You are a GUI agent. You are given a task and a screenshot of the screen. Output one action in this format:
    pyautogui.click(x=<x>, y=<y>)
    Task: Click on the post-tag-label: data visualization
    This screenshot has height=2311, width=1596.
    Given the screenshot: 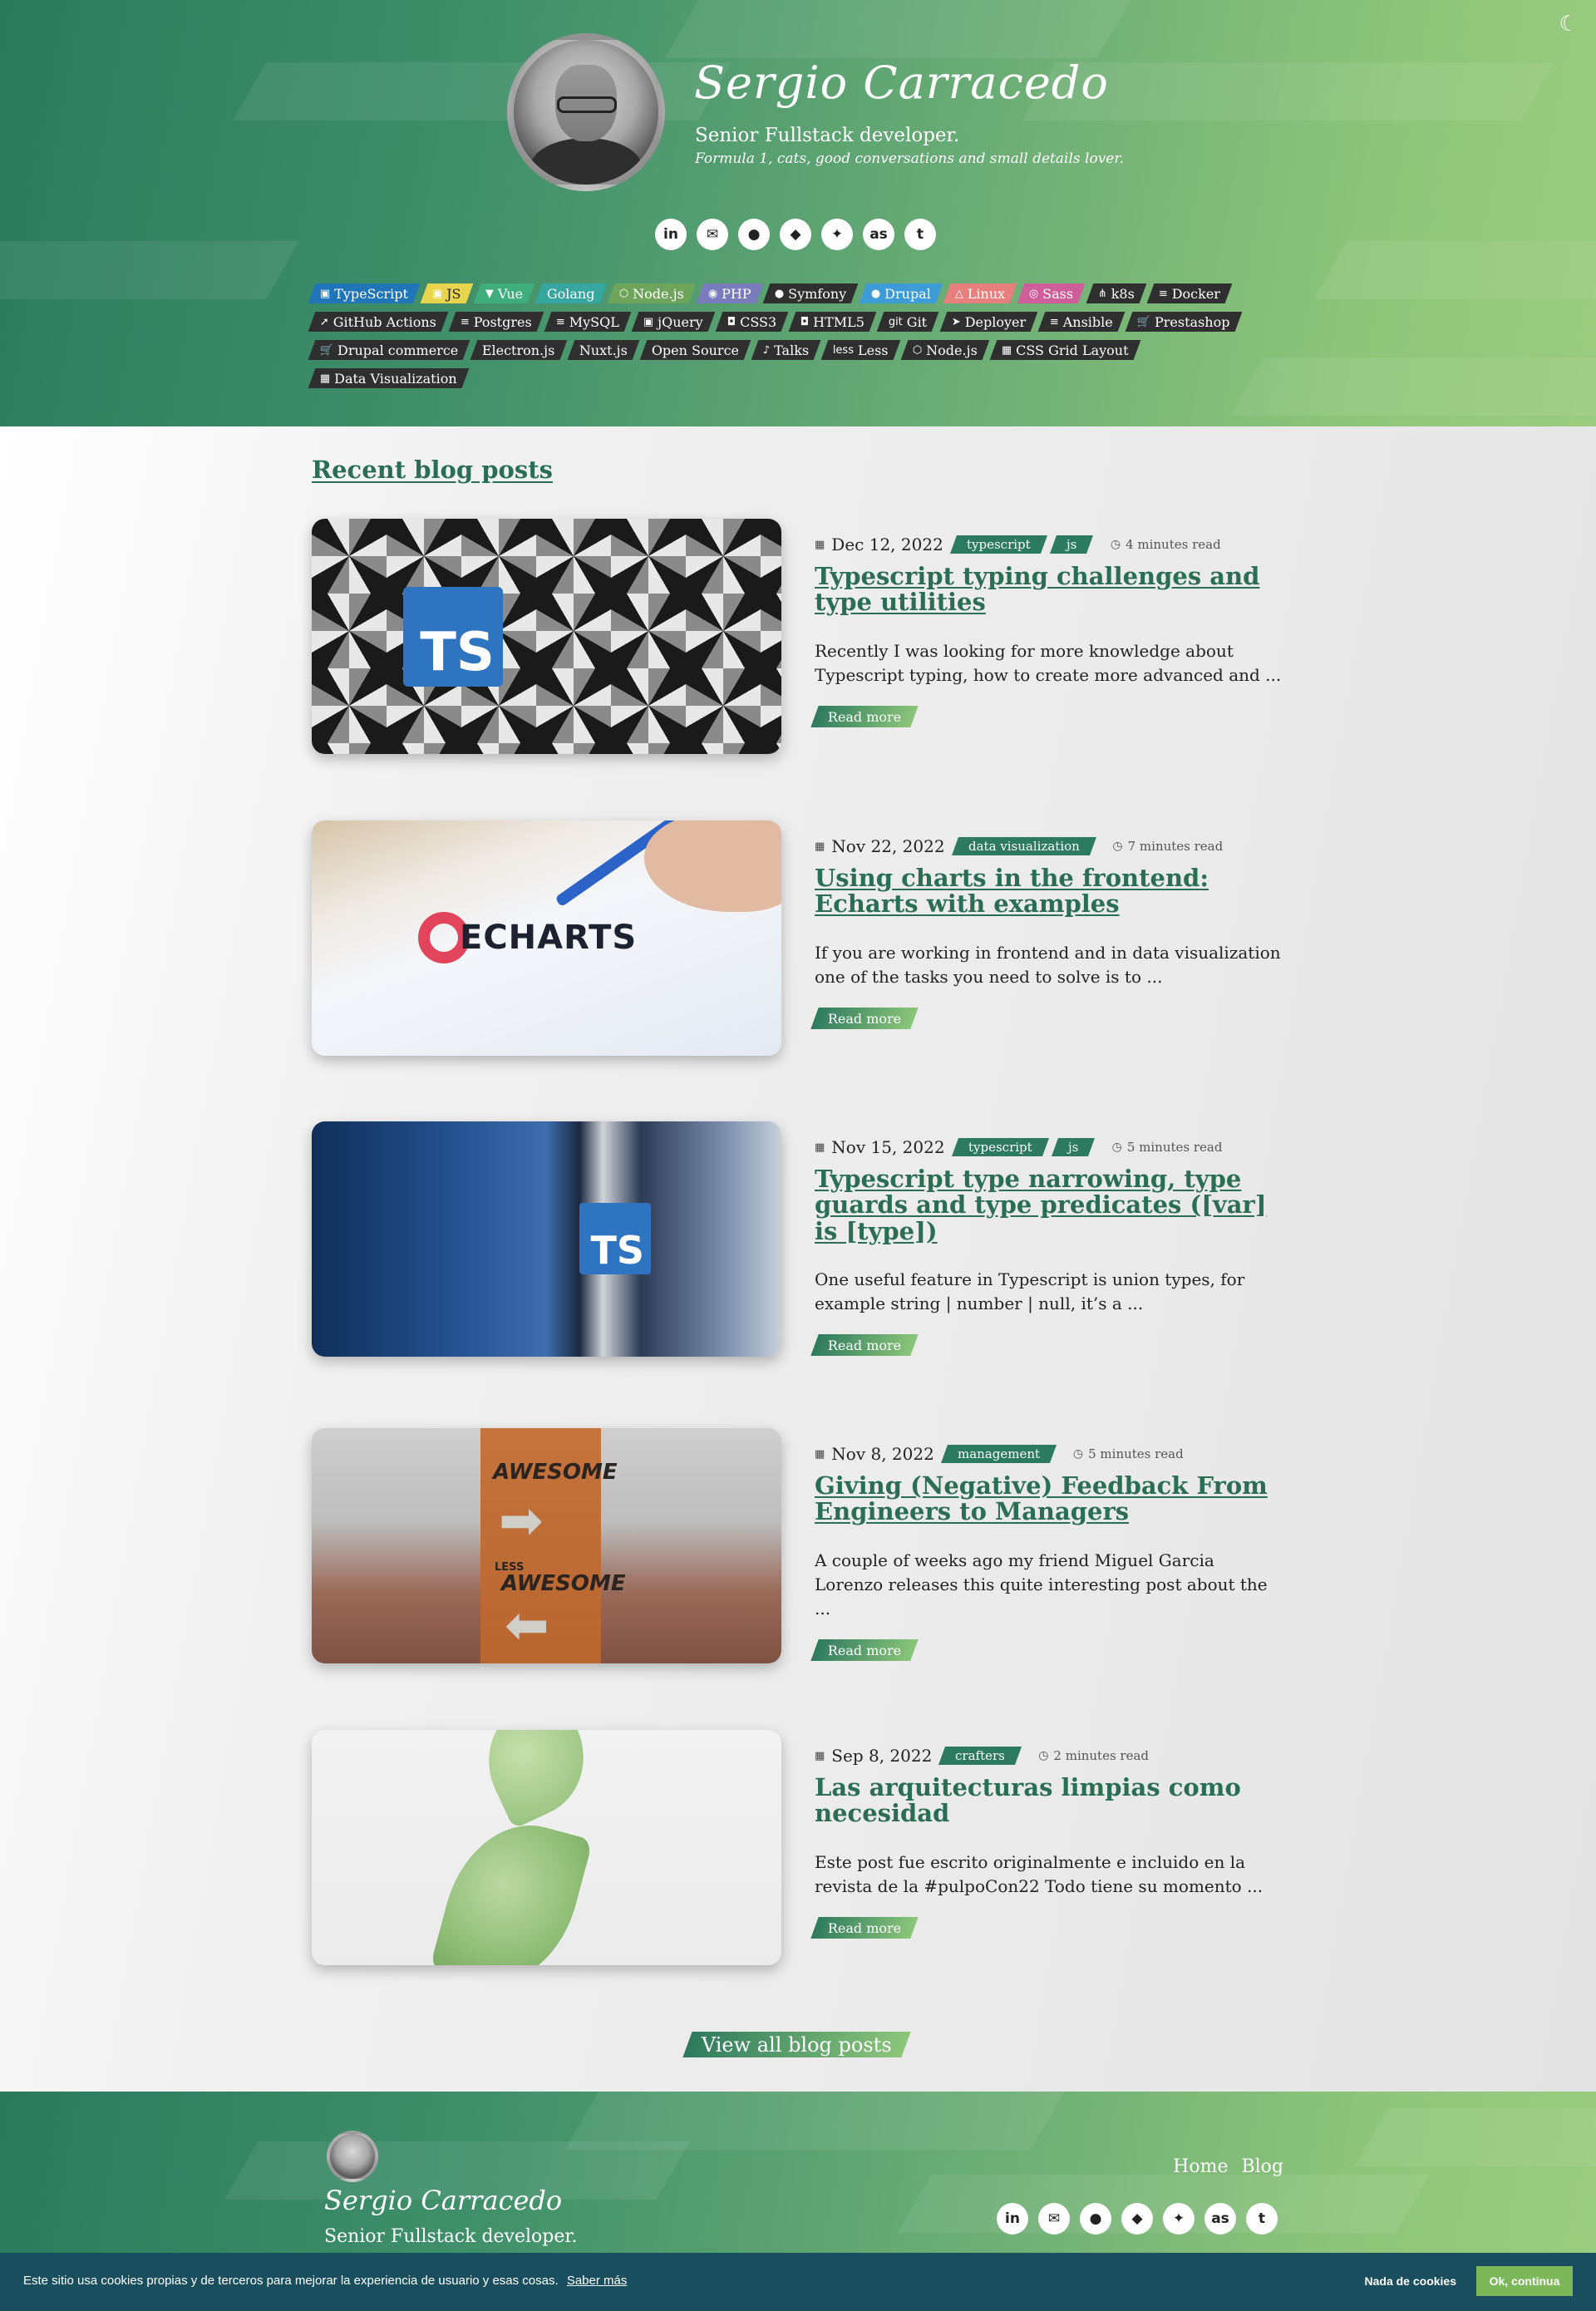 What is the action you would take?
    pyautogui.click(x=1024, y=846)
    